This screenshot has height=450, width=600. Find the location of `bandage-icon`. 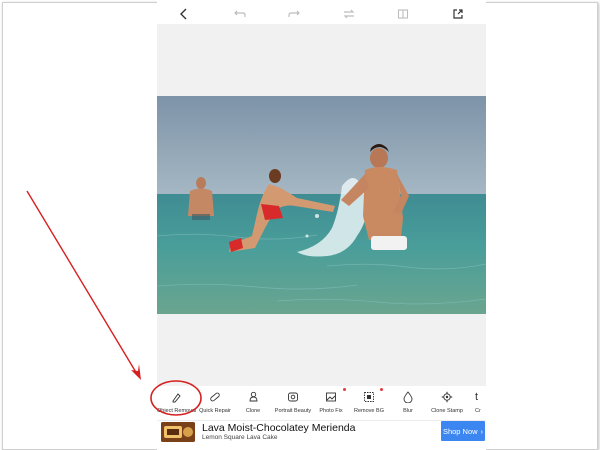

bandage-icon is located at coordinates (215, 397).